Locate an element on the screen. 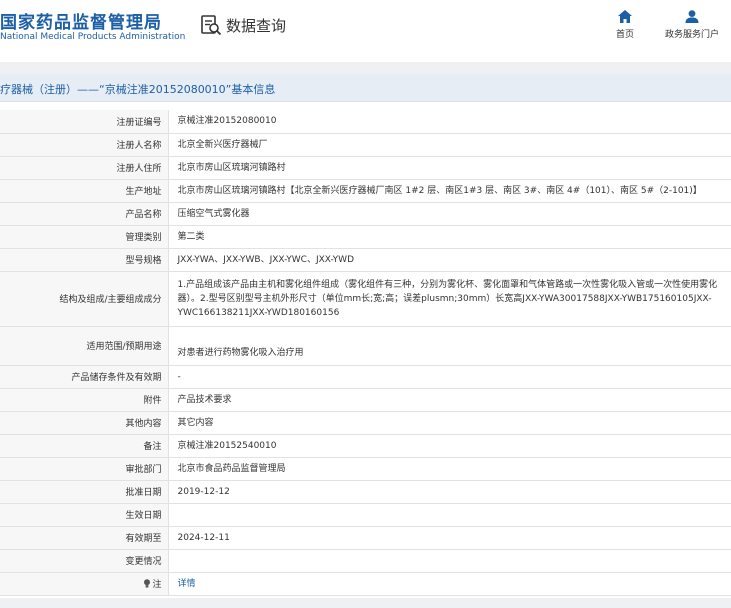 This screenshot has width=731, height=608. table-row: 适用范围/预期用途 对患者进行药物雾化吸入治疗用 is located at coordinates (365, 346).